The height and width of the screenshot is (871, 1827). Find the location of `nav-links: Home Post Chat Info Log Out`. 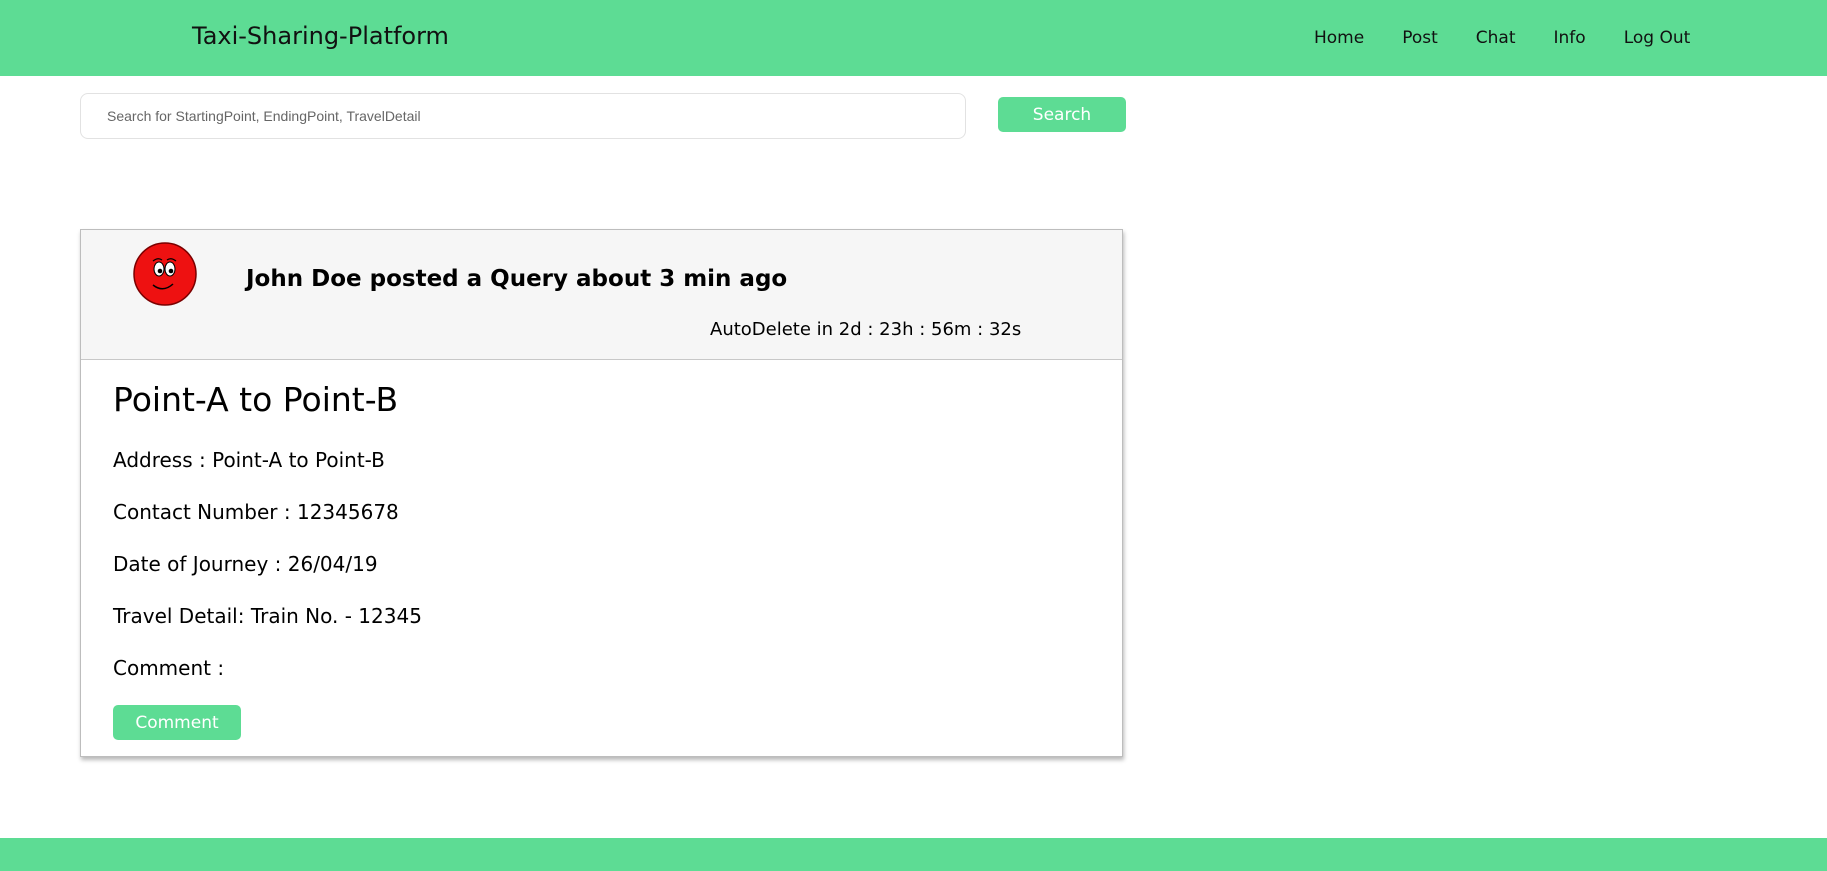

nav-links: Home Post Chat Info Log Out is located at coordinates (1521, 38).